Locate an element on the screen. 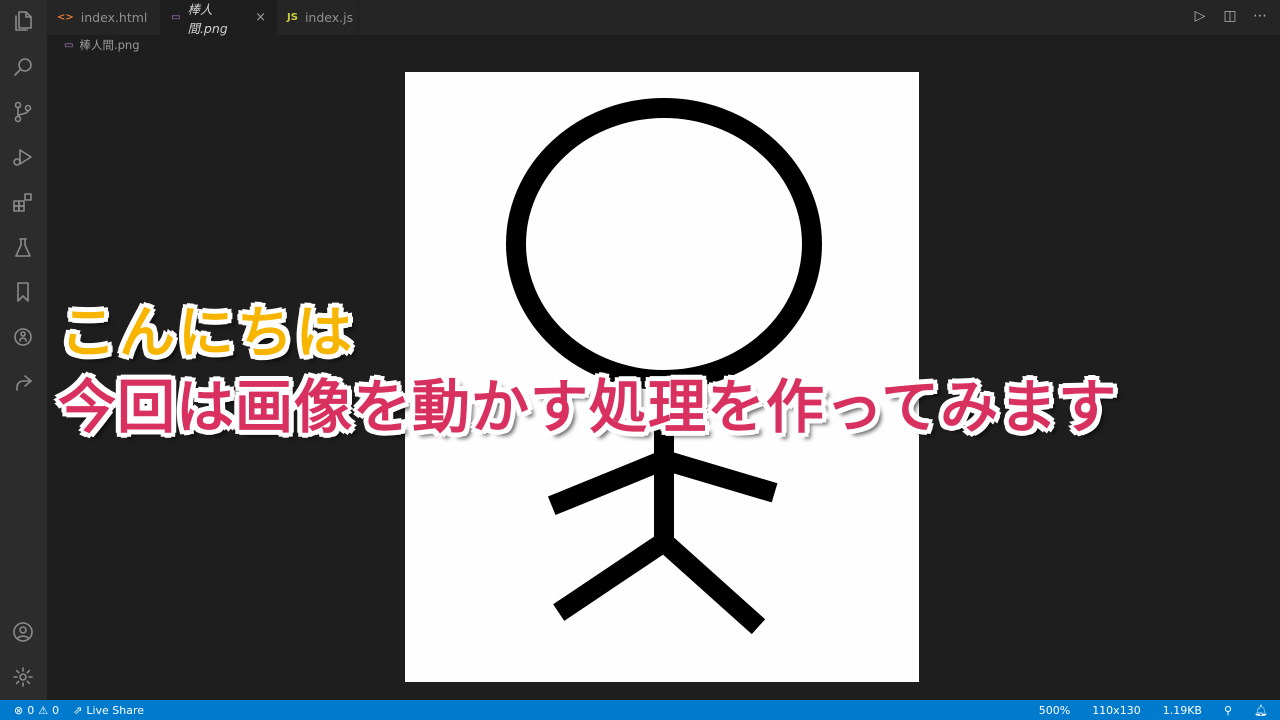  stick-figure-head is located at coordinates (664, 244).